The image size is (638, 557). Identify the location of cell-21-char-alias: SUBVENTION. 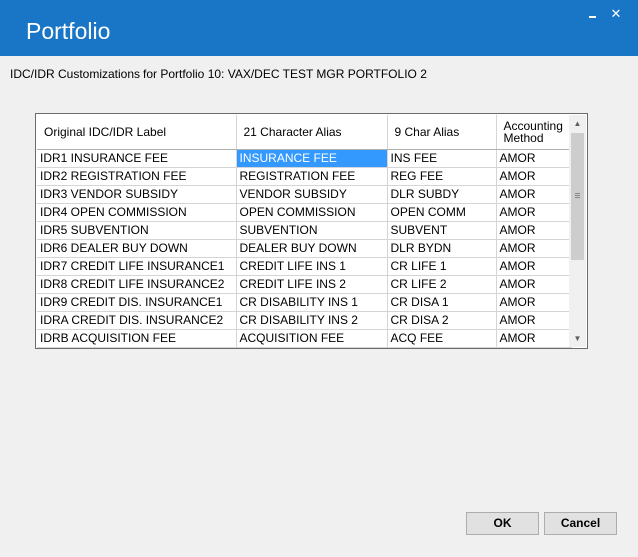
(312, 230).